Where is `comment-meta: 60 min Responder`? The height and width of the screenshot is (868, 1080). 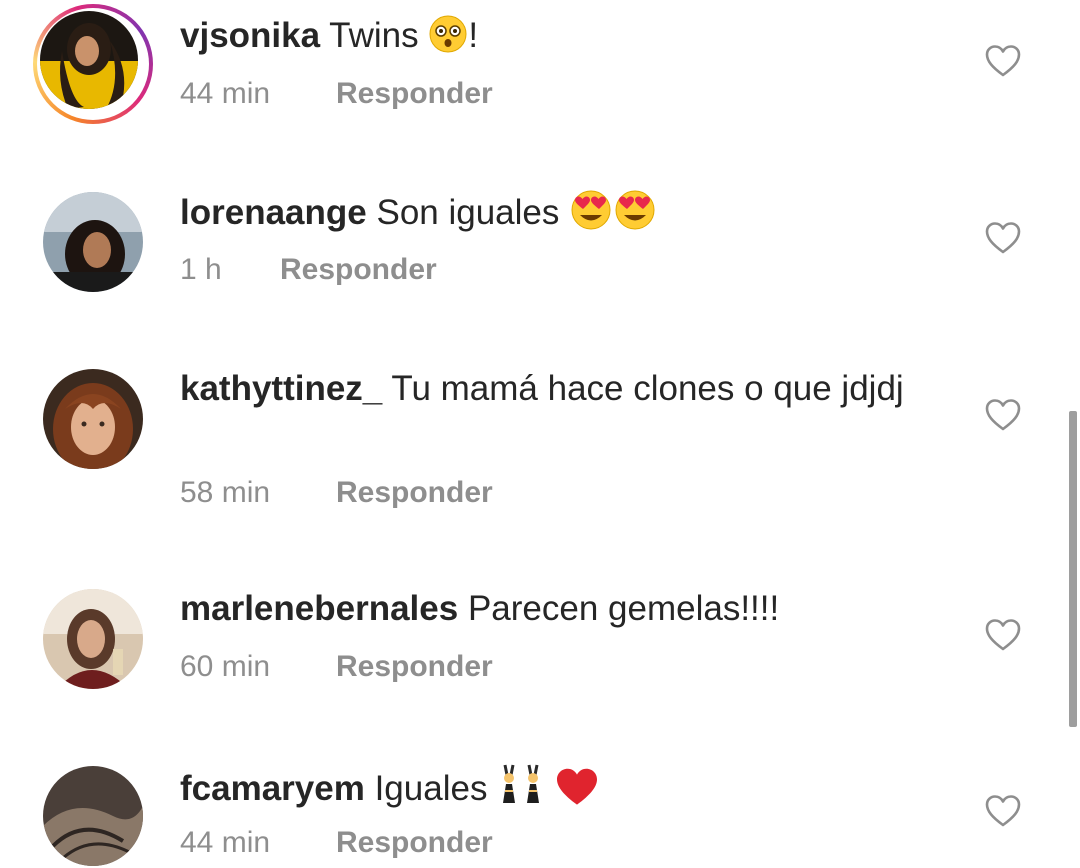 comment-meta: 60 min Responder is located at coordinates (336, 667).